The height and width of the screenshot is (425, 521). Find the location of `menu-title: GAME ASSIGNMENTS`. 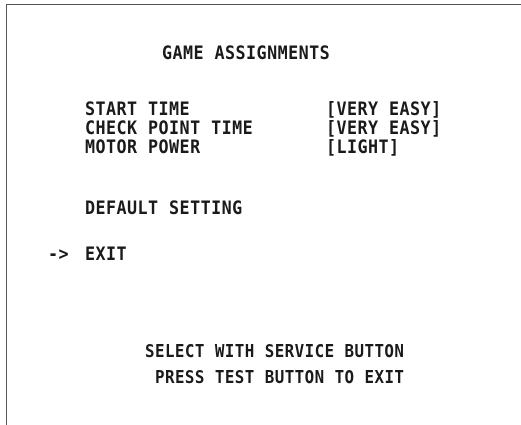

menu-title: GAME ASSIGNMENTS is located at coordinates (246, 53).